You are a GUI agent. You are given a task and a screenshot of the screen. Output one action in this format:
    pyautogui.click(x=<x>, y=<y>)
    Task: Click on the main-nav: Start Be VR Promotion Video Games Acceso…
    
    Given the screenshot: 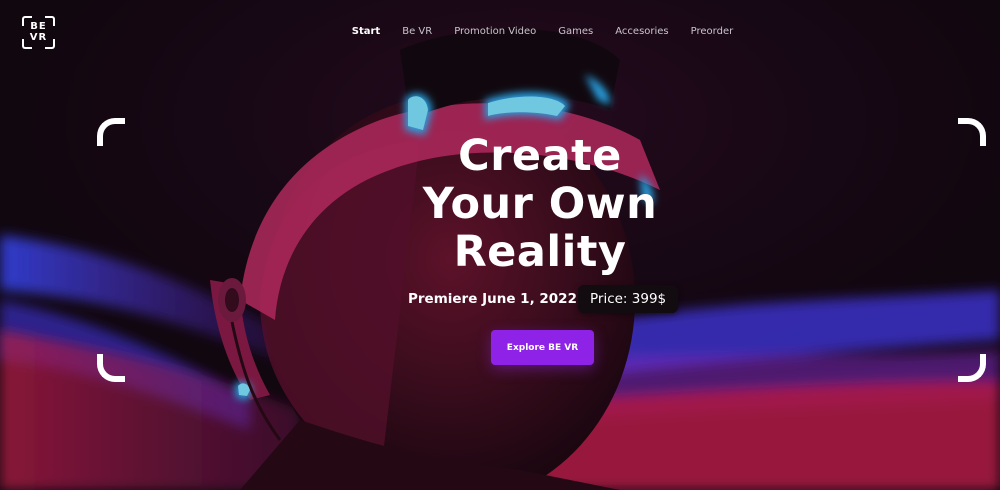 What is the action you would take?
    pyautogui.click(x=500, y=31)
    